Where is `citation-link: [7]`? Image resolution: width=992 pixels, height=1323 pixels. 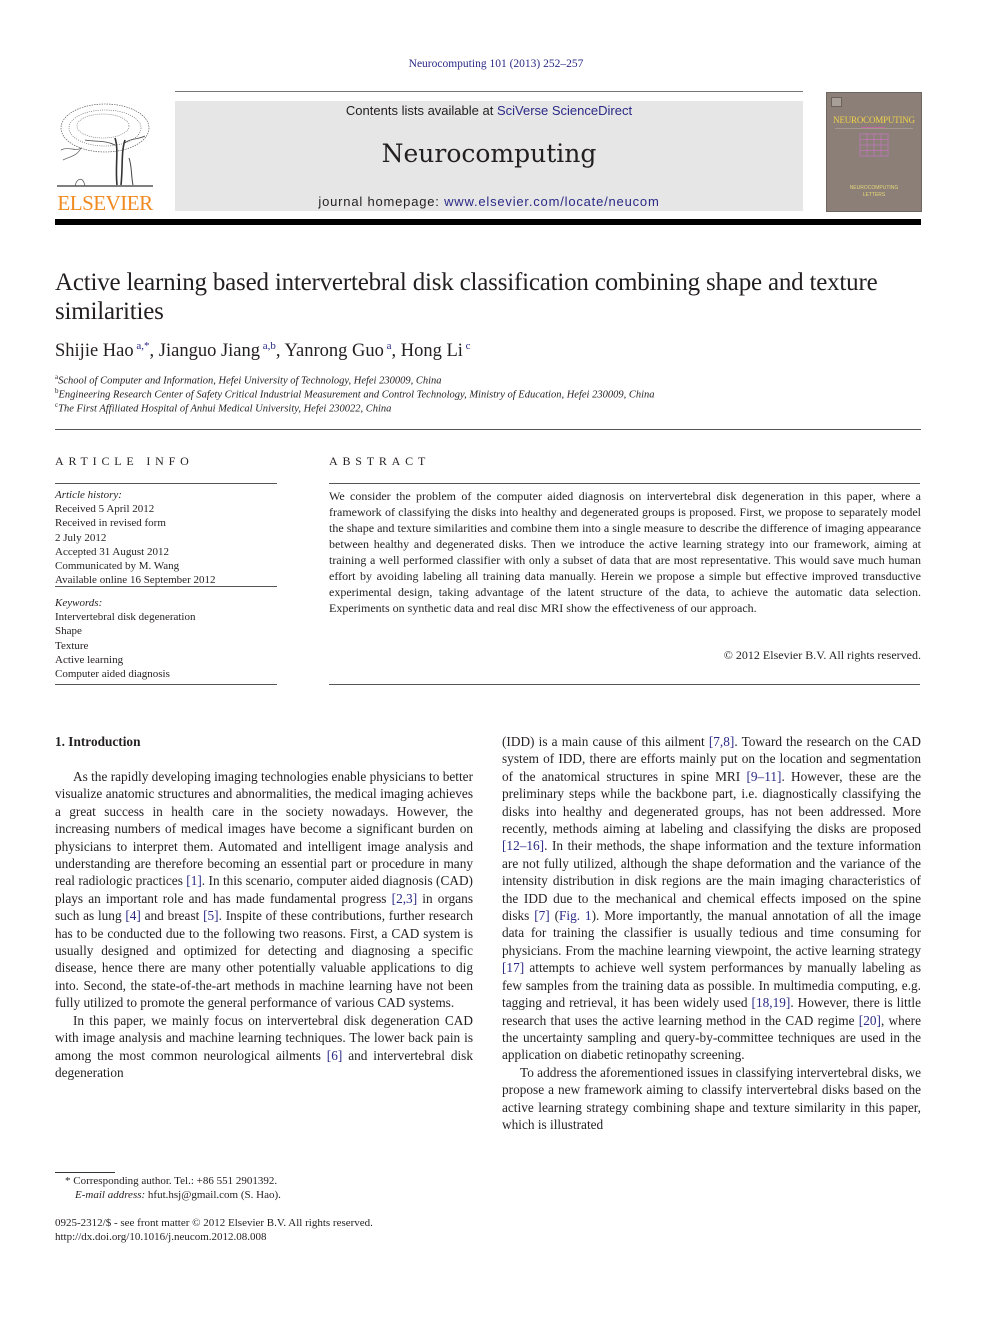
citation-link: [7] is located at coordinates (542, 915).